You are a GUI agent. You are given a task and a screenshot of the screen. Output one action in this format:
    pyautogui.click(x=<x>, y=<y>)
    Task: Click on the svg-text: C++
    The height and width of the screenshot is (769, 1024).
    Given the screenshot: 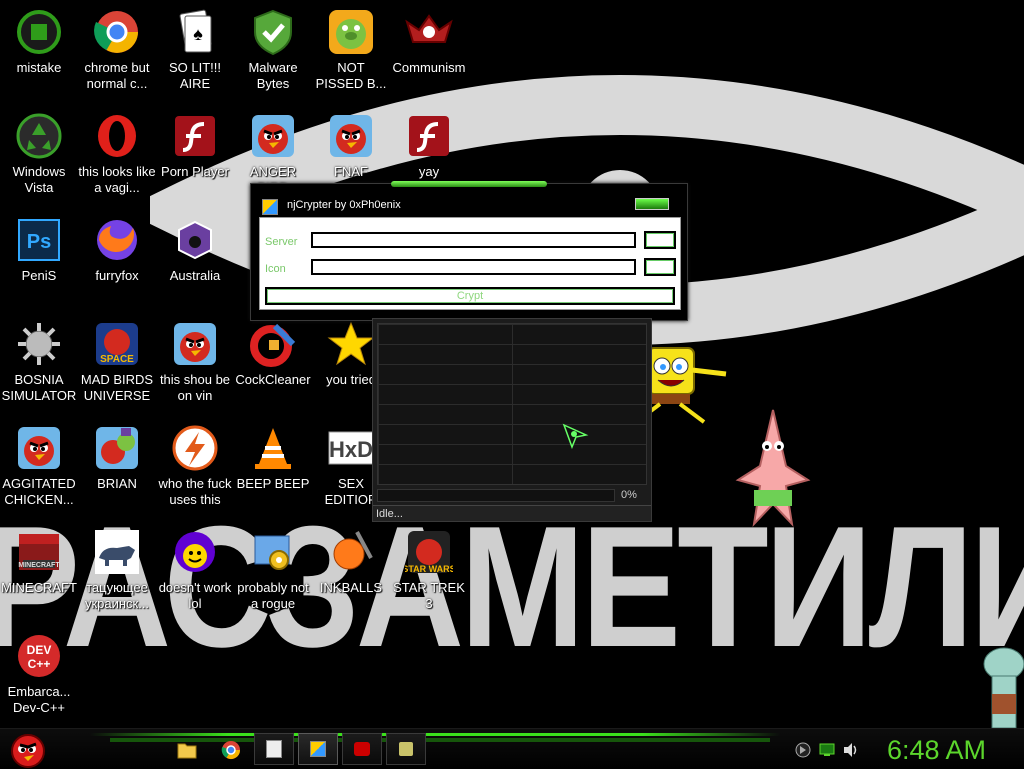 What is the action you would take?
    pyautogui.click(x=39, y=664)
    